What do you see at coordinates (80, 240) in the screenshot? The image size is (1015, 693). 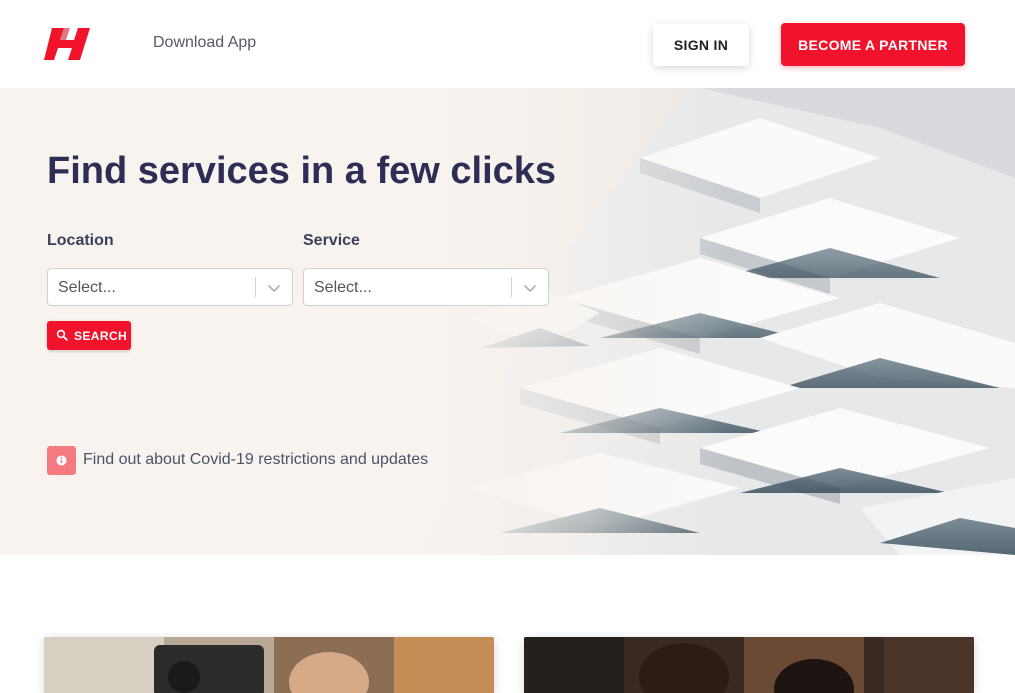 I see `location-label: Location` at bounding box center [80, 240].